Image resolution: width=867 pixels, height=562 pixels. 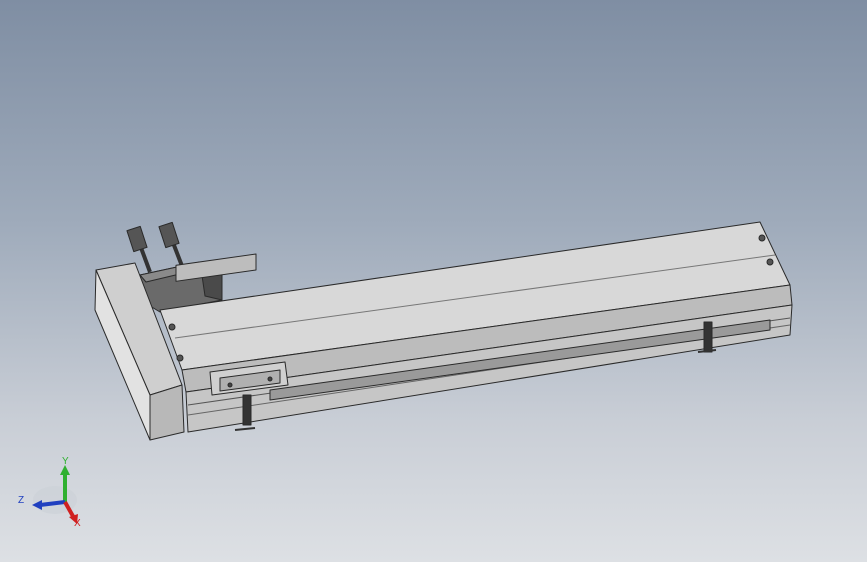 I want to click on y-axis-label: Y, so click(x=65, y=461).